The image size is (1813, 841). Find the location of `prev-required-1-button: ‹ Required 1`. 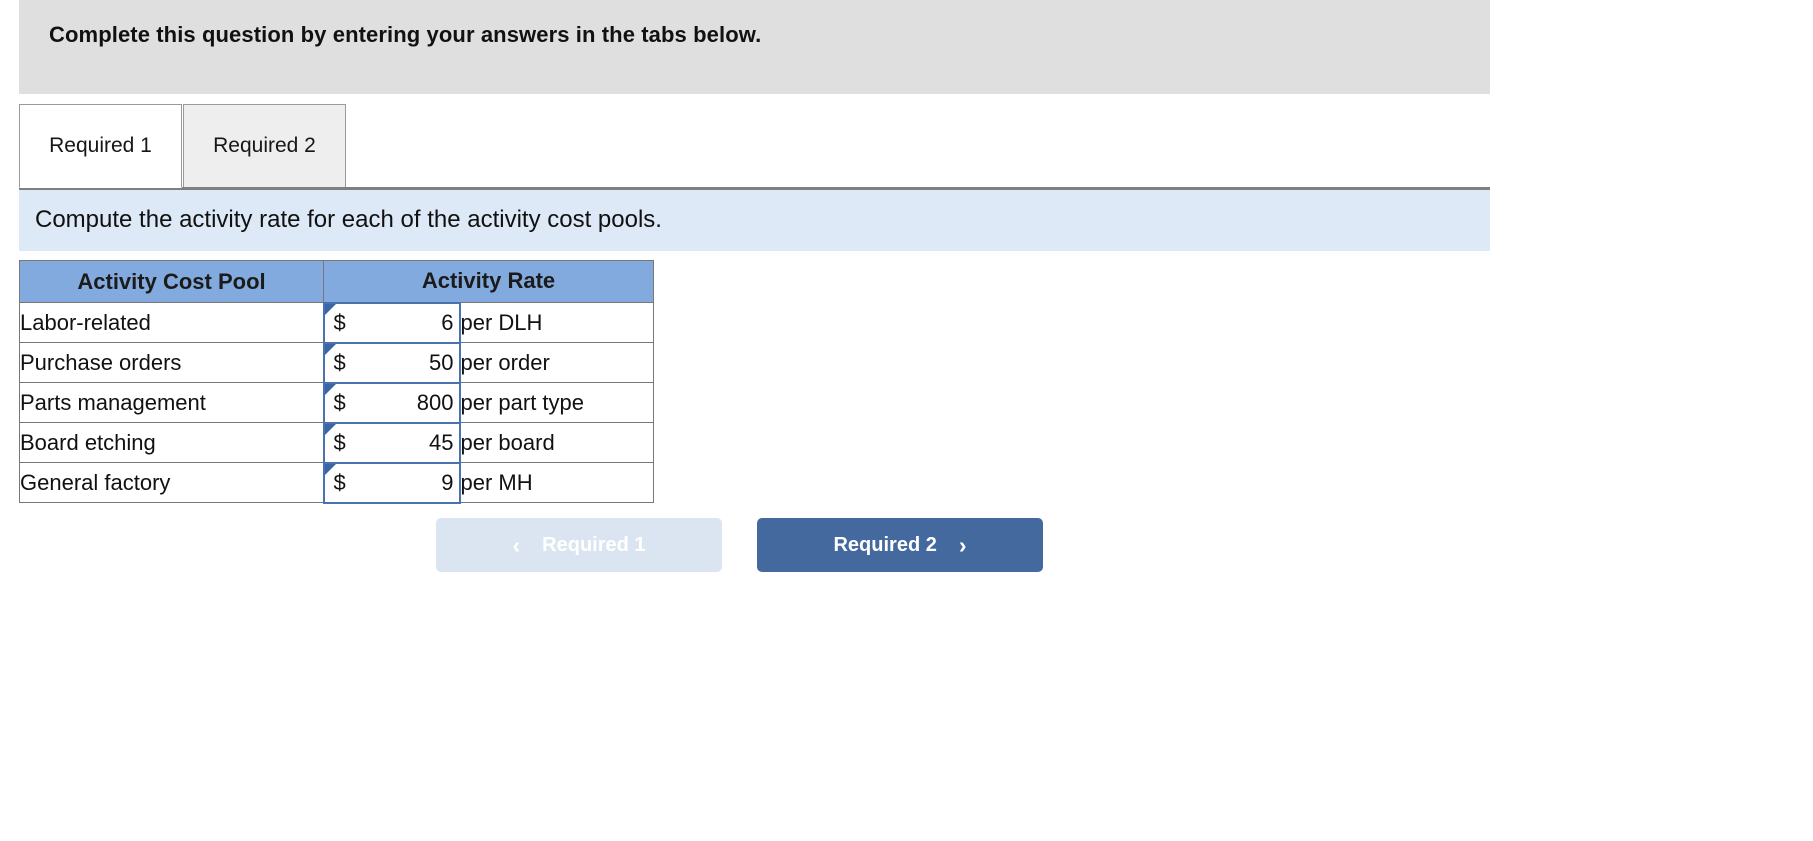

prev-required-1-button: ‹ Required 1 is located at coordinates (579, 545).